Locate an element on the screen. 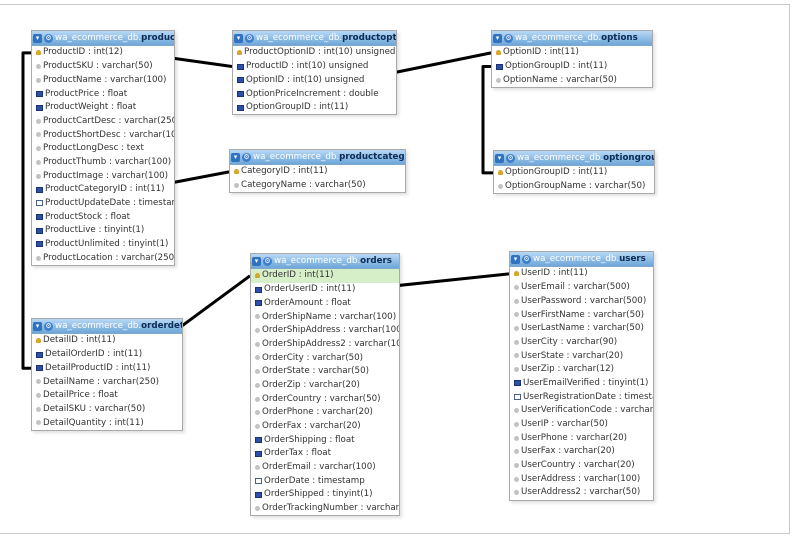 The width and height of the screenshot is (800, 538). table-header: ▾ ⚙ wa_ecommerce_db.options is located at coordinates (572, 38).